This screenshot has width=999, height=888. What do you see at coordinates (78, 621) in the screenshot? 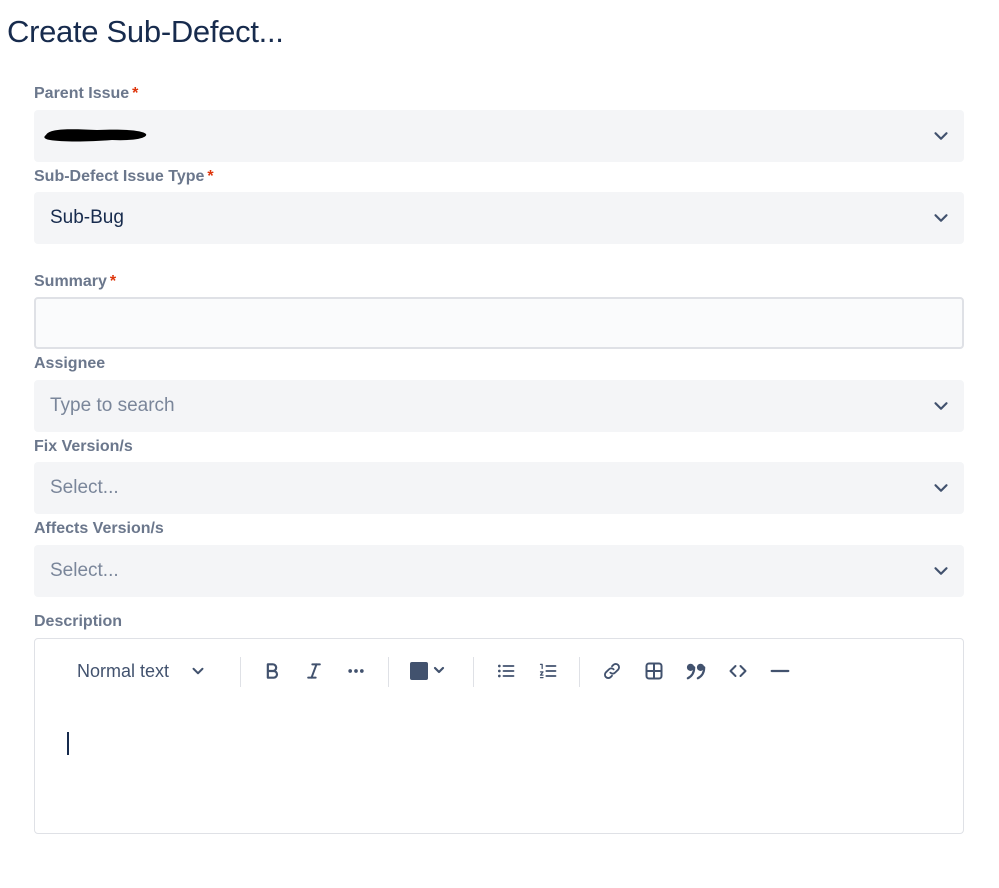
I see `description-label: Description` at bounding box center [78, 621].